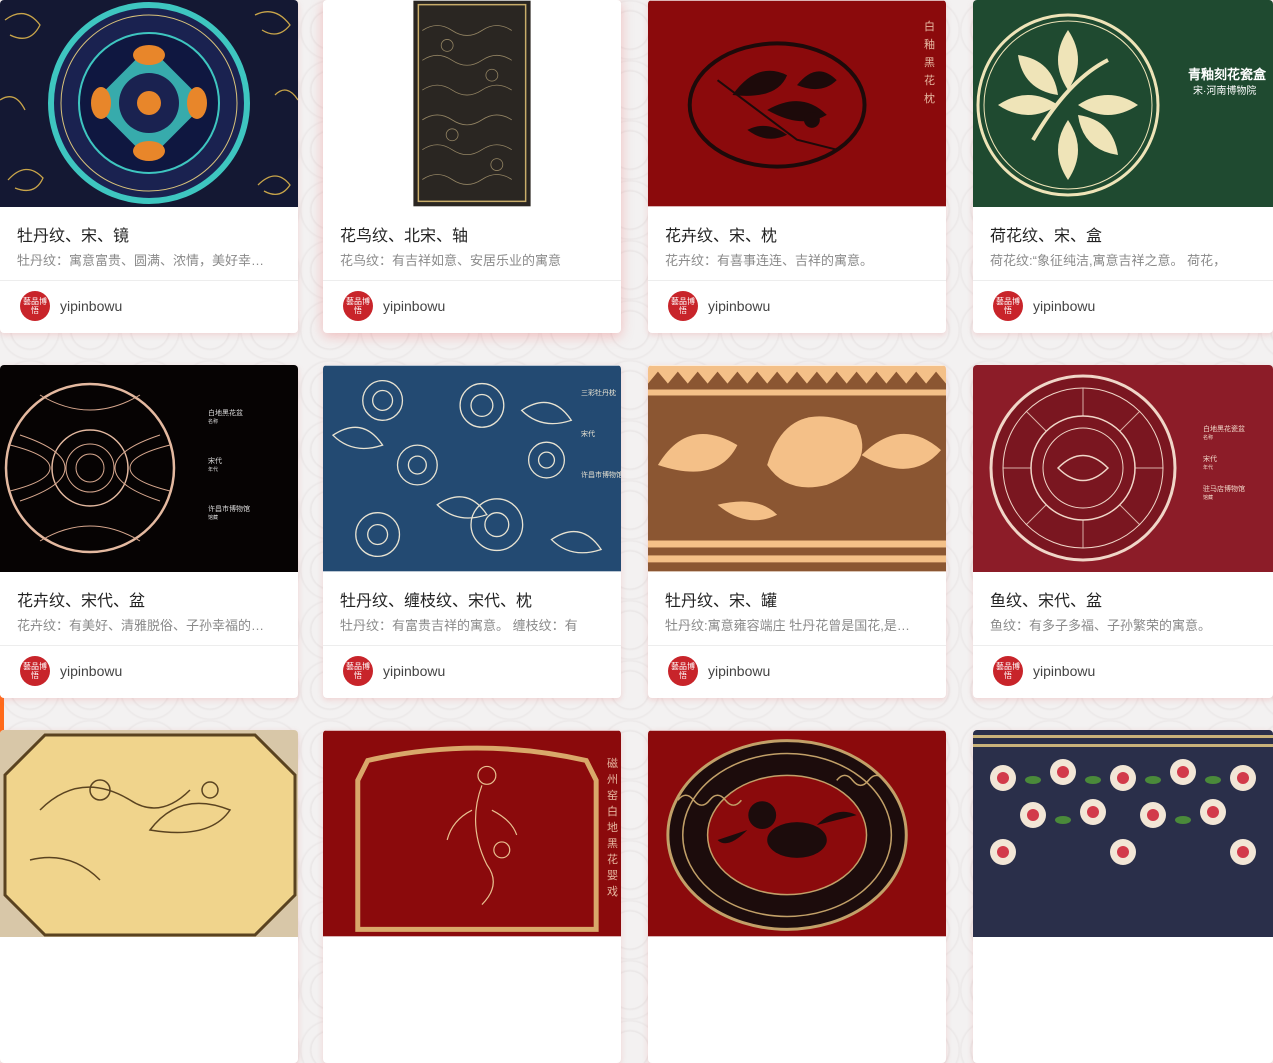 Image resolution: width=1273 pixels, height=1063 pixels. I want to click on card-image: 三彩牡丹枕 宋代 许昌市博物馆, so click(472, 468).